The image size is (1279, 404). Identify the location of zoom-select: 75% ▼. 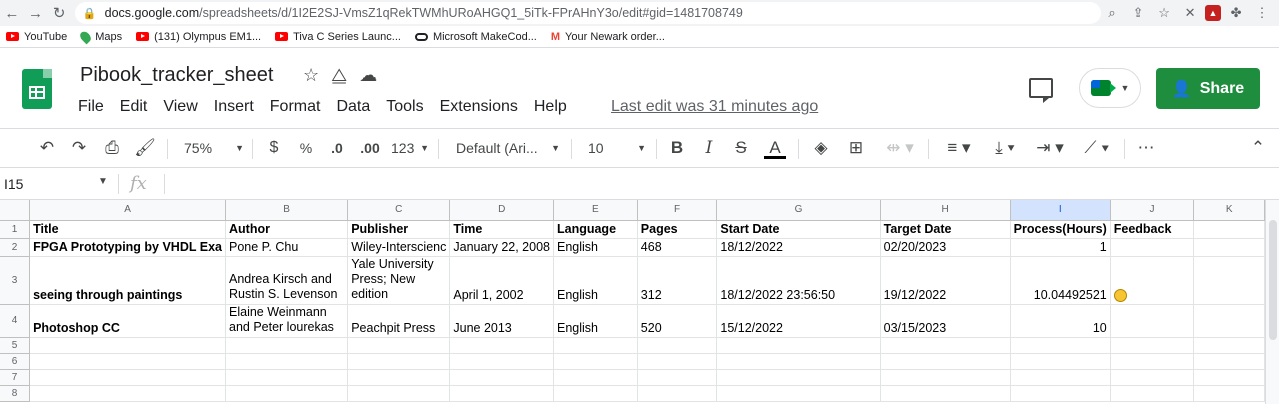
(214, 148).